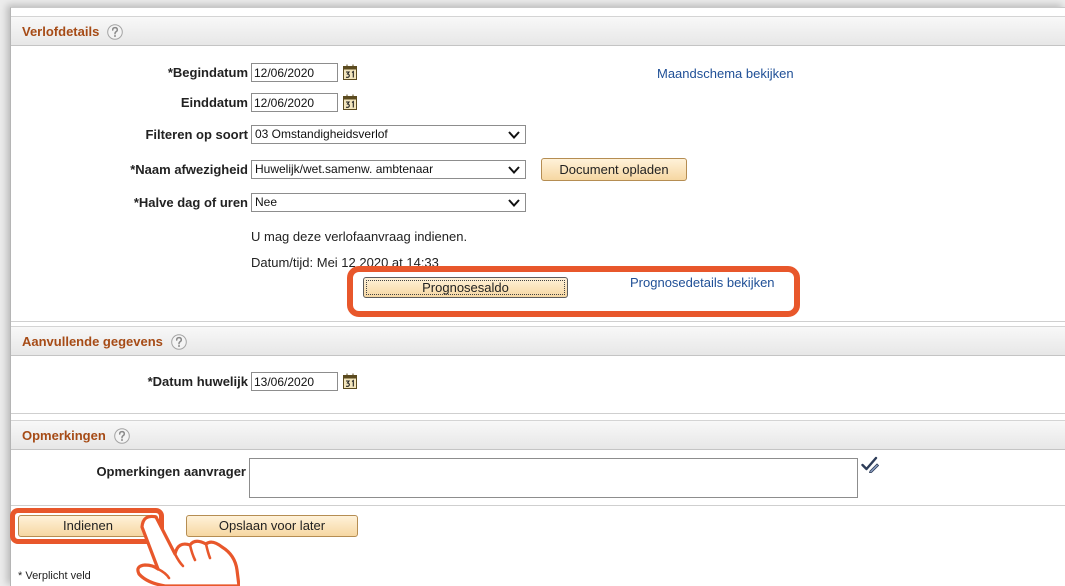  Describe the element at coordinates (614, 169) in the screenshot. I see `document-opladen-button: Document opladen` at that location.